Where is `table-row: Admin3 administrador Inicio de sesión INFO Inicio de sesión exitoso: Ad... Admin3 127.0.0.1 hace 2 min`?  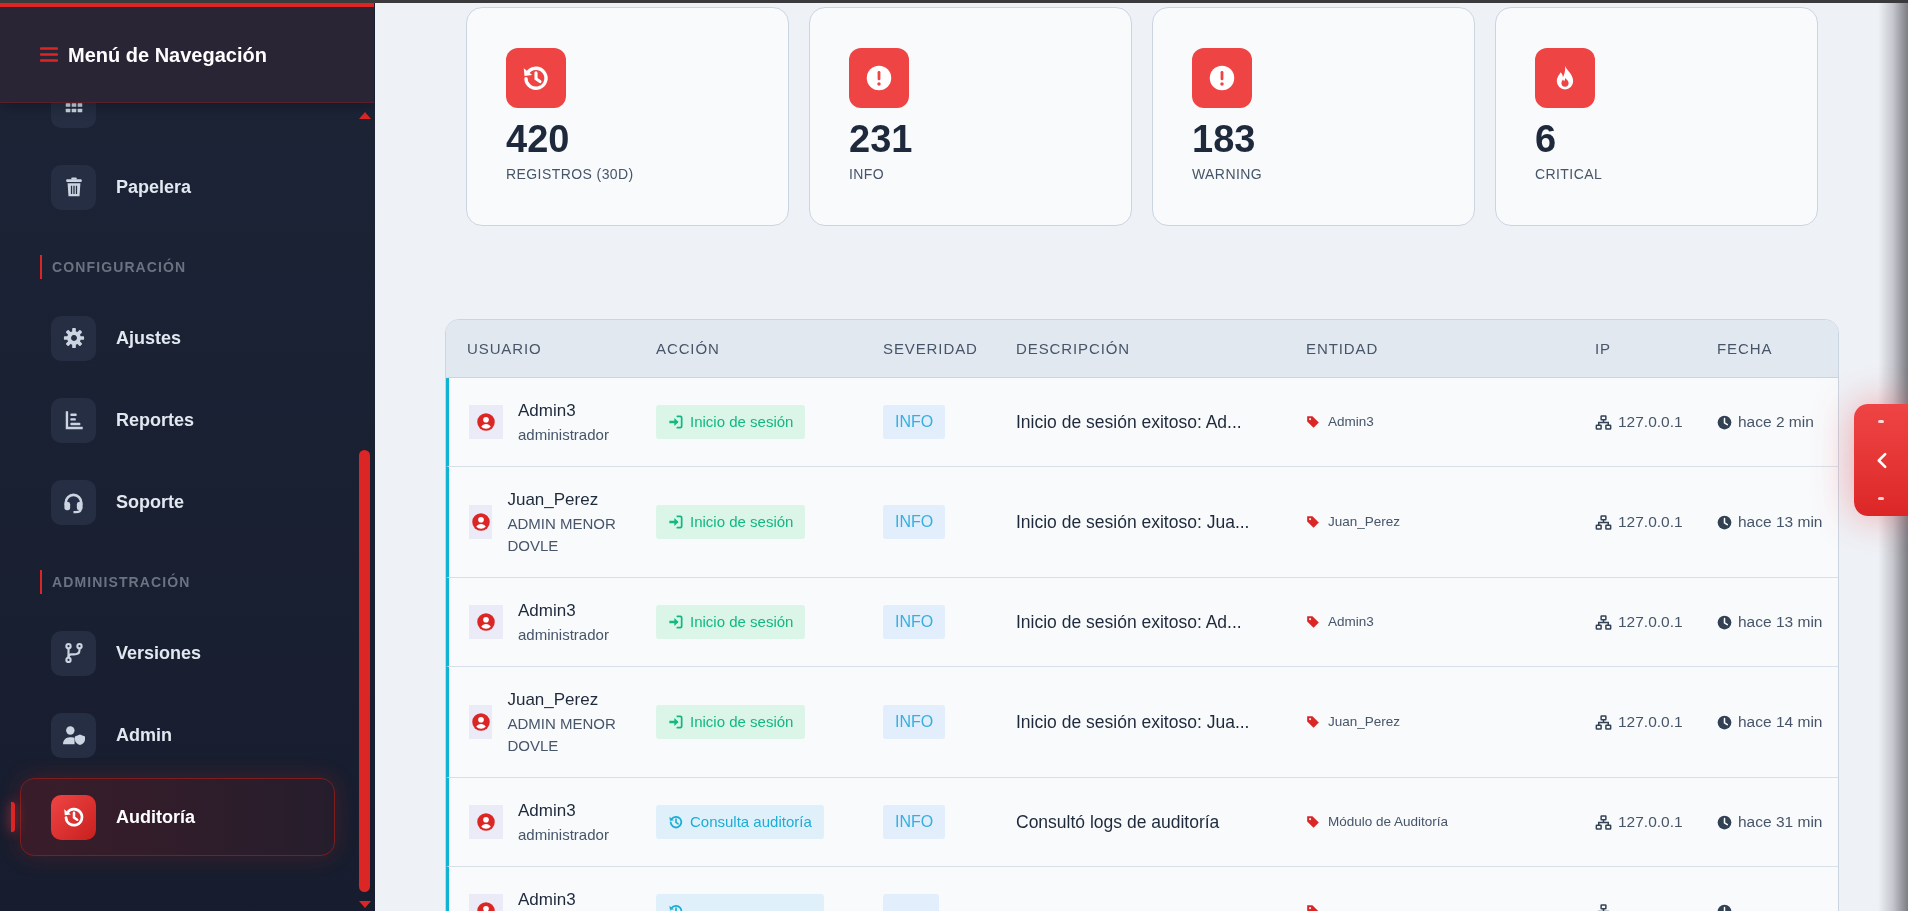 table-row: Admin3 administrador Inicio de sesión INFO Inicio de sesión exitoso: Ad... Admin3 127.0.0.1 hace 2 min is located at coordinates (1142, 422).